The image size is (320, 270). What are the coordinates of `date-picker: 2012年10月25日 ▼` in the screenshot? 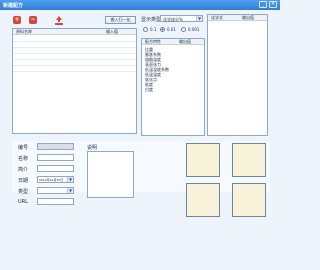 It's located at (55, 179).